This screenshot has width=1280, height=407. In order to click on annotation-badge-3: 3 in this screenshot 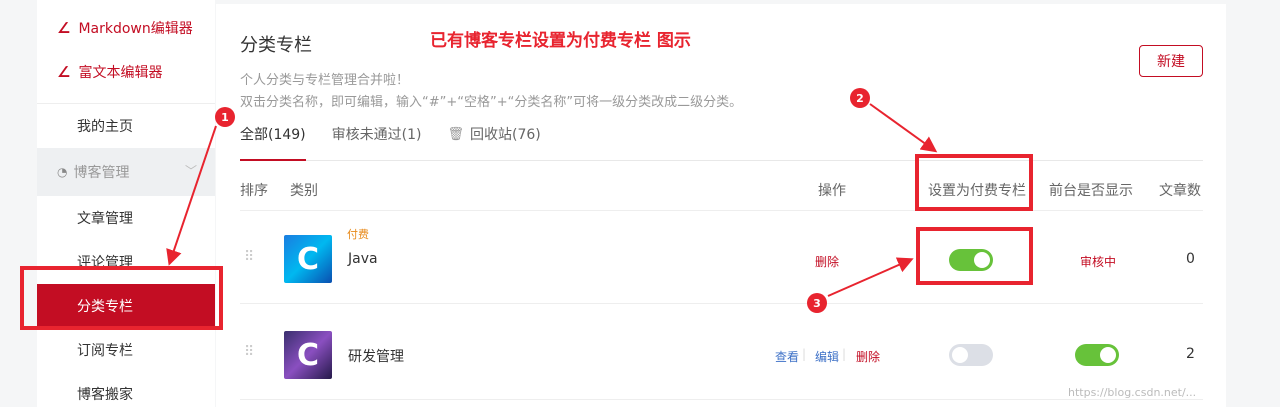, I will do `click(817, 303)`.